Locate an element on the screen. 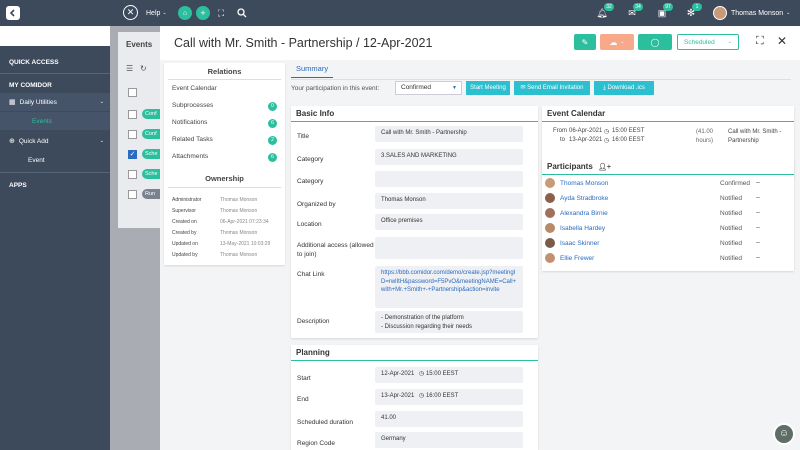  region-code-field: Germany is located at coordinates (449, 440).